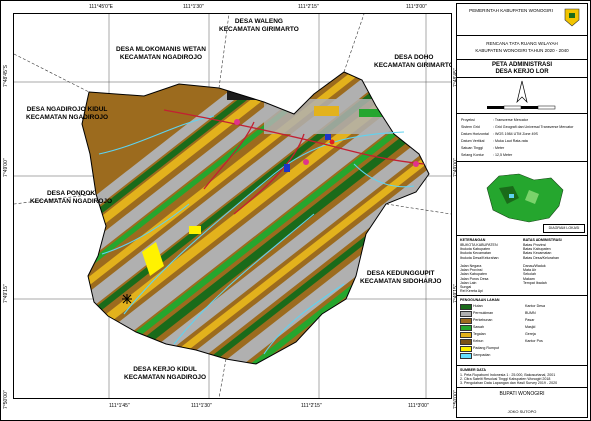 Image resolution: width=591 pixels, height=421 pixels. Describe the element at coordinates (6, 76) in the screenshot. I see `coord-left-1: 7°48'45"S` at that location.